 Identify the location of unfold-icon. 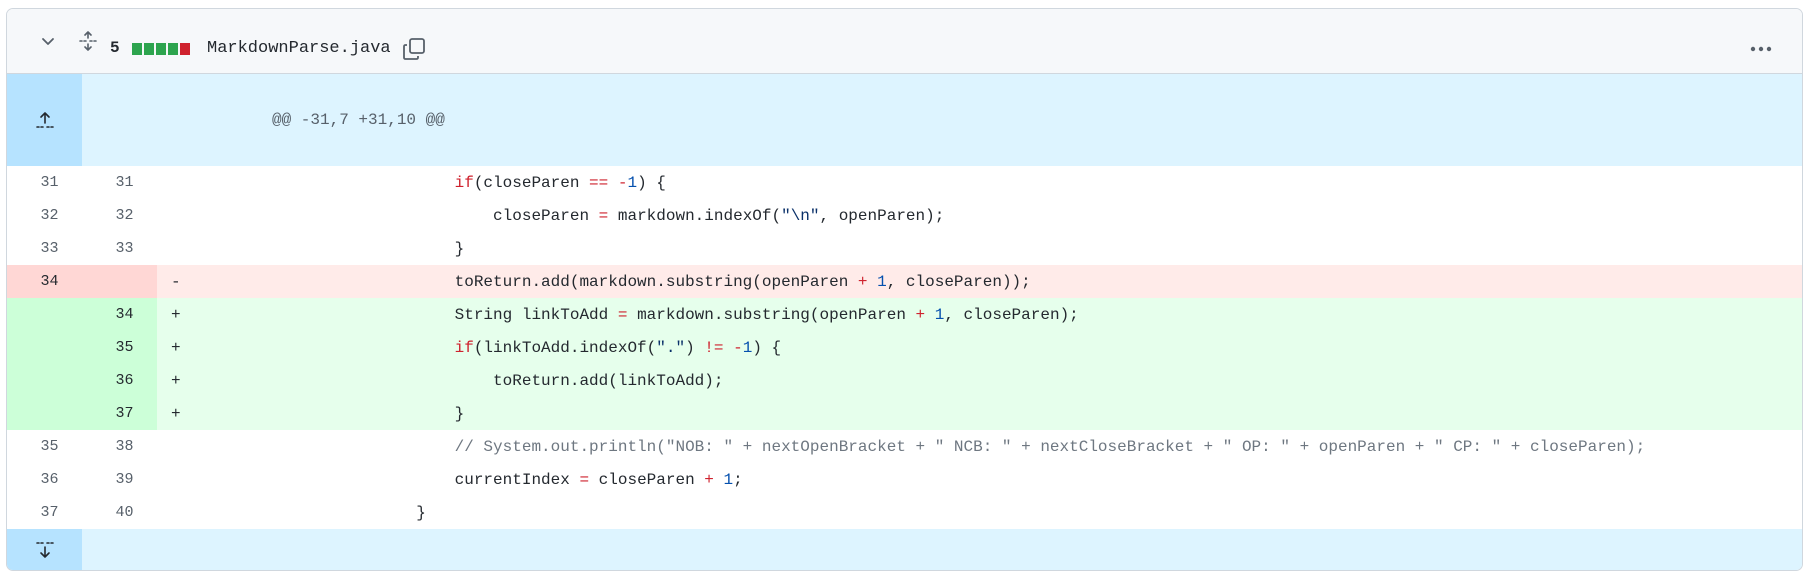
(88, 41).